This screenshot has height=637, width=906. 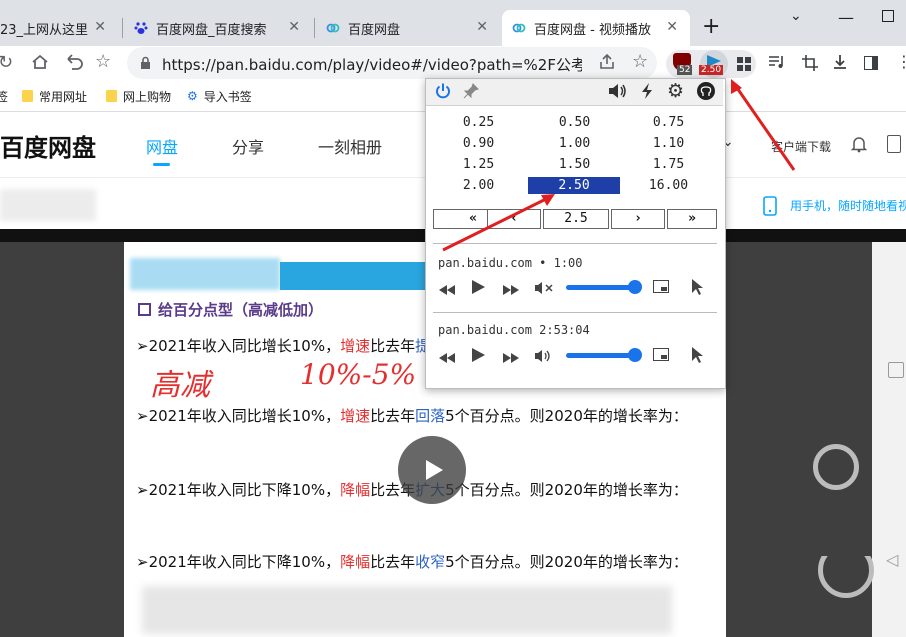 What do you see at coordinates (764, 127) in the screenshot?
I see `annotation-arrow-to-extension` at bounding box center [764, 127].